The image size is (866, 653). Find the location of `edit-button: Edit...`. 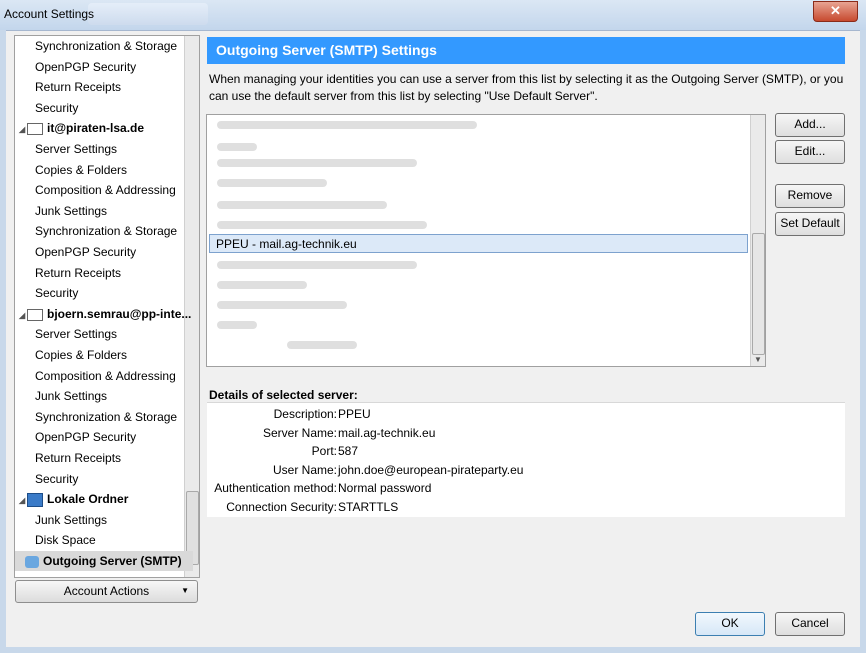

edit-button: Edit... is located at coordinates (810, 152).